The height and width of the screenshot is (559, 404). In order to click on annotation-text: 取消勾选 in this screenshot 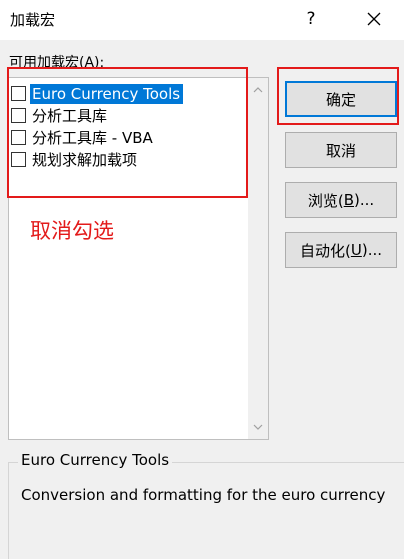, I will do `click(72, 231)`.